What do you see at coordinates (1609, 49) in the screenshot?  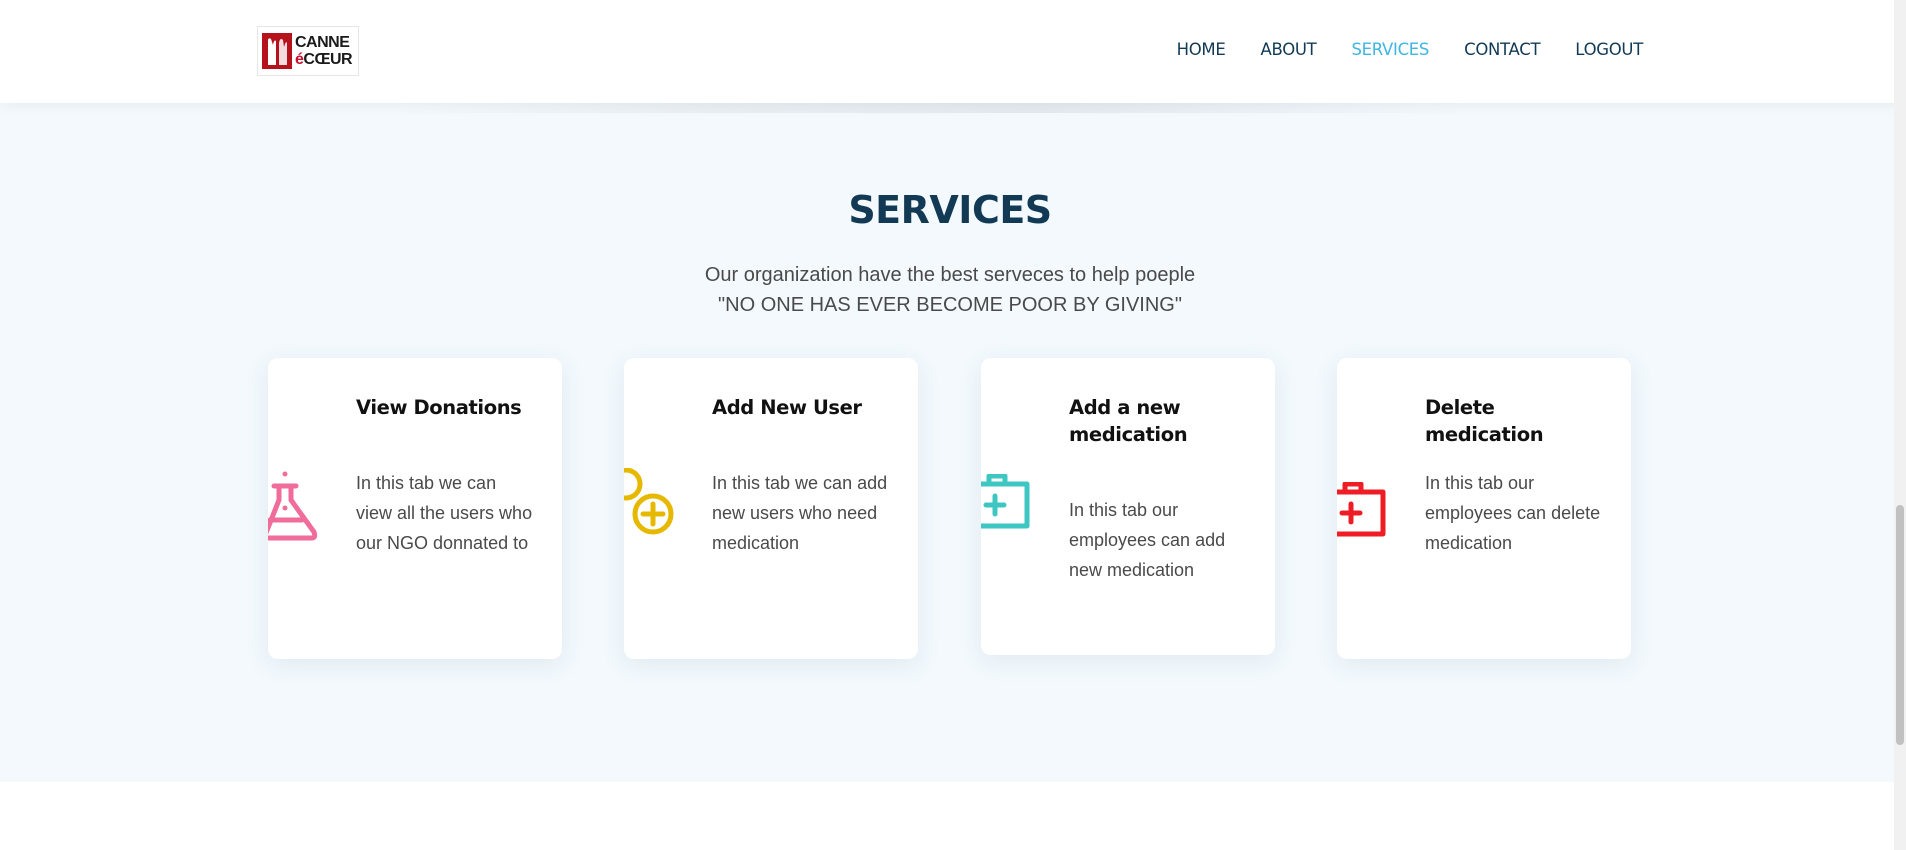 I see `nav-logout: LOGOUT` at bounding box center [1609, 49].